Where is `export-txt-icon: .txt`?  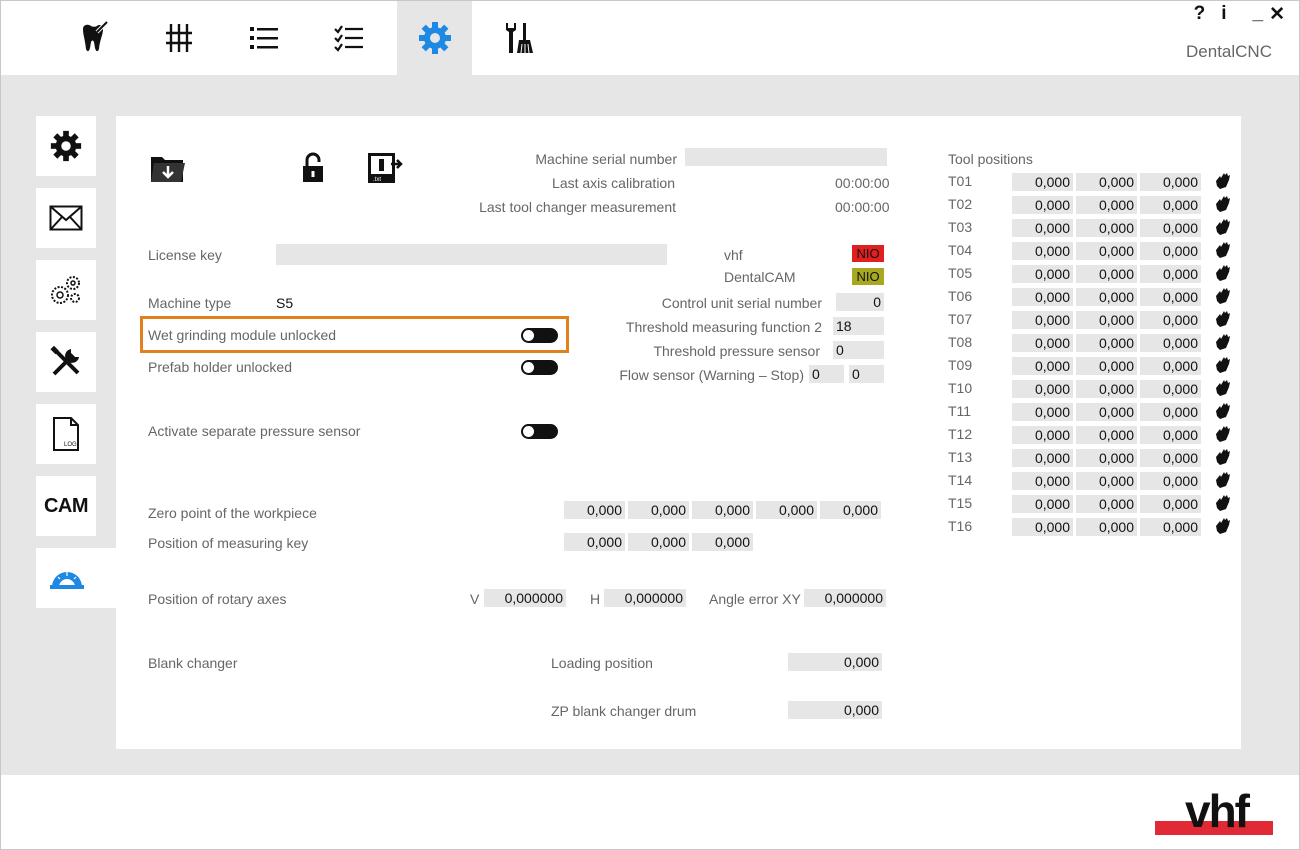
export-txt-icon: .txt is located at coordinates (385, 168).